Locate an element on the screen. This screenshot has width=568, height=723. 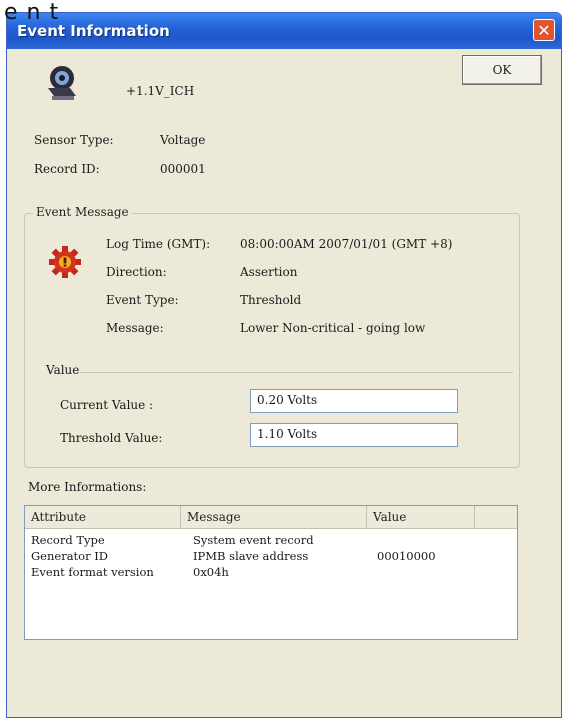
row-0-message: System event record is located at coordinates (253, 540).